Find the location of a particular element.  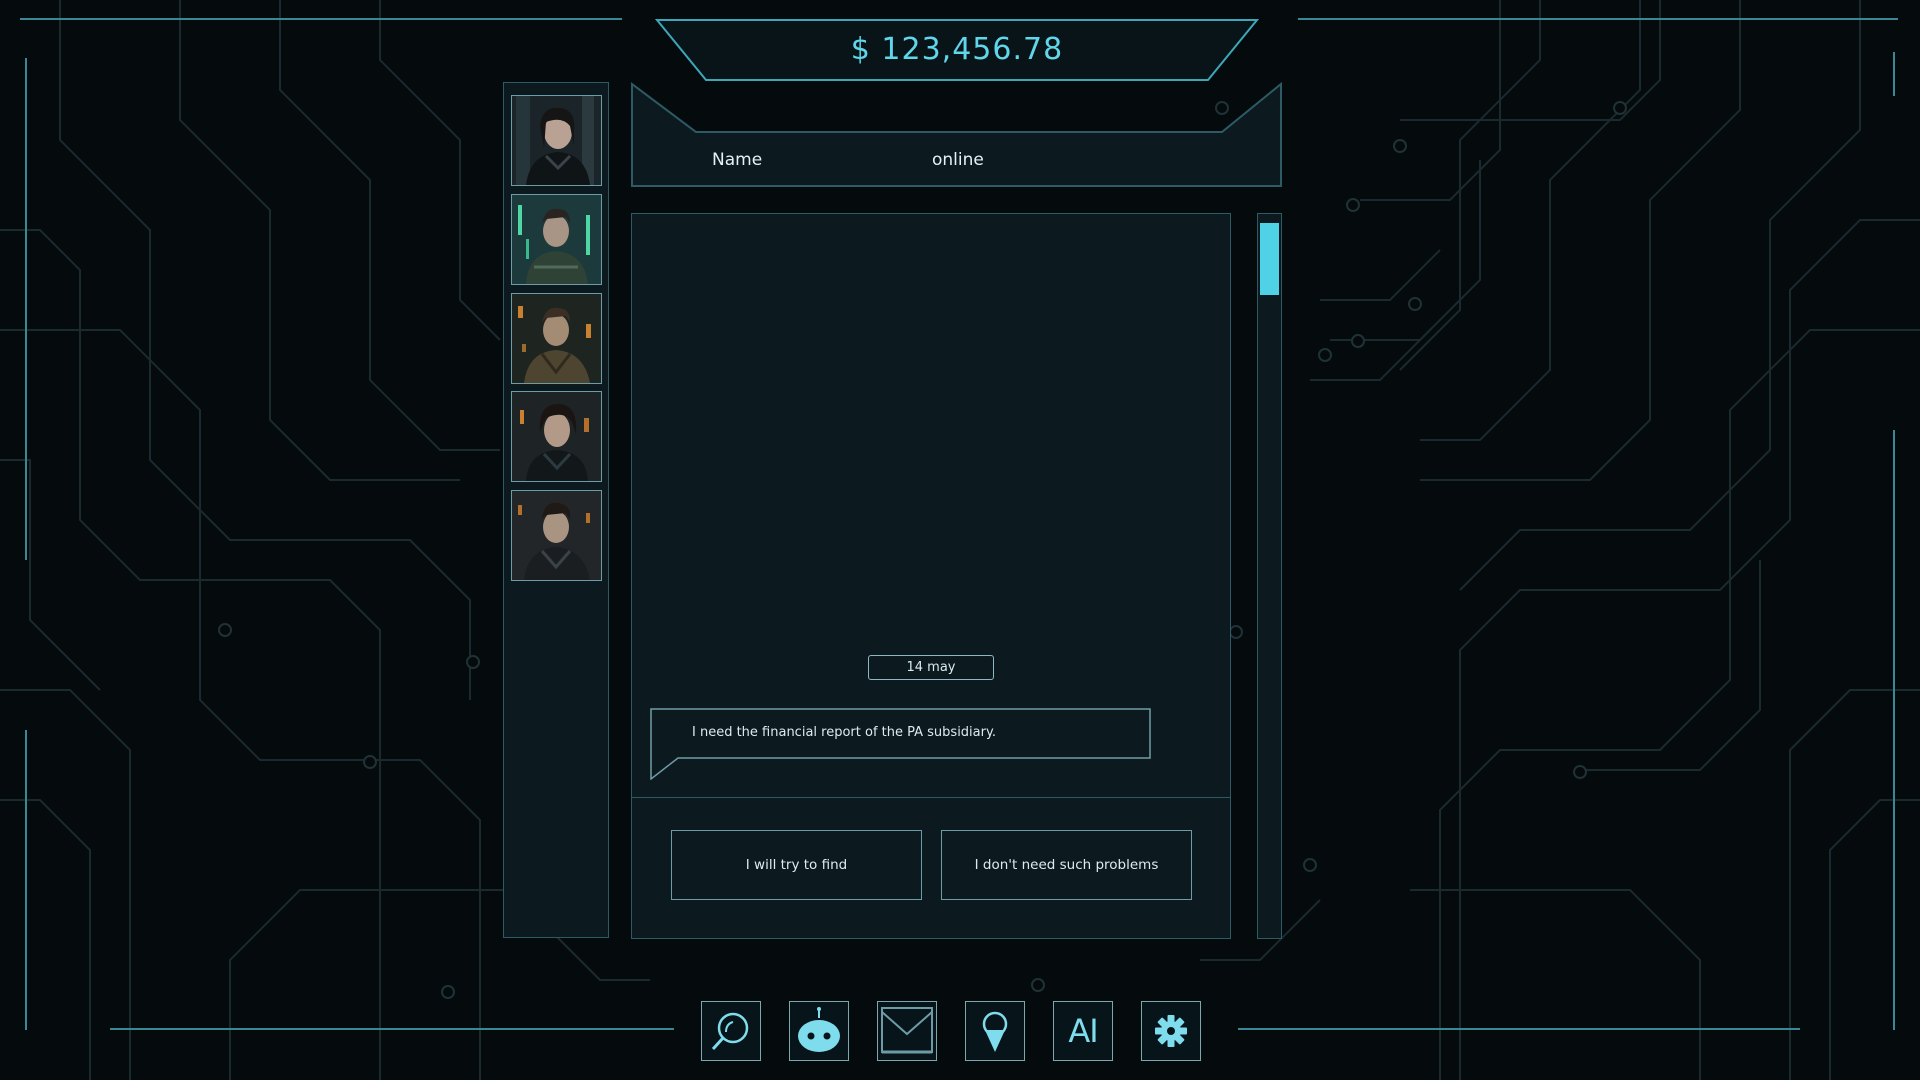

reply-option-decline: I don't need such problems is located at coordinates (1066, 865).